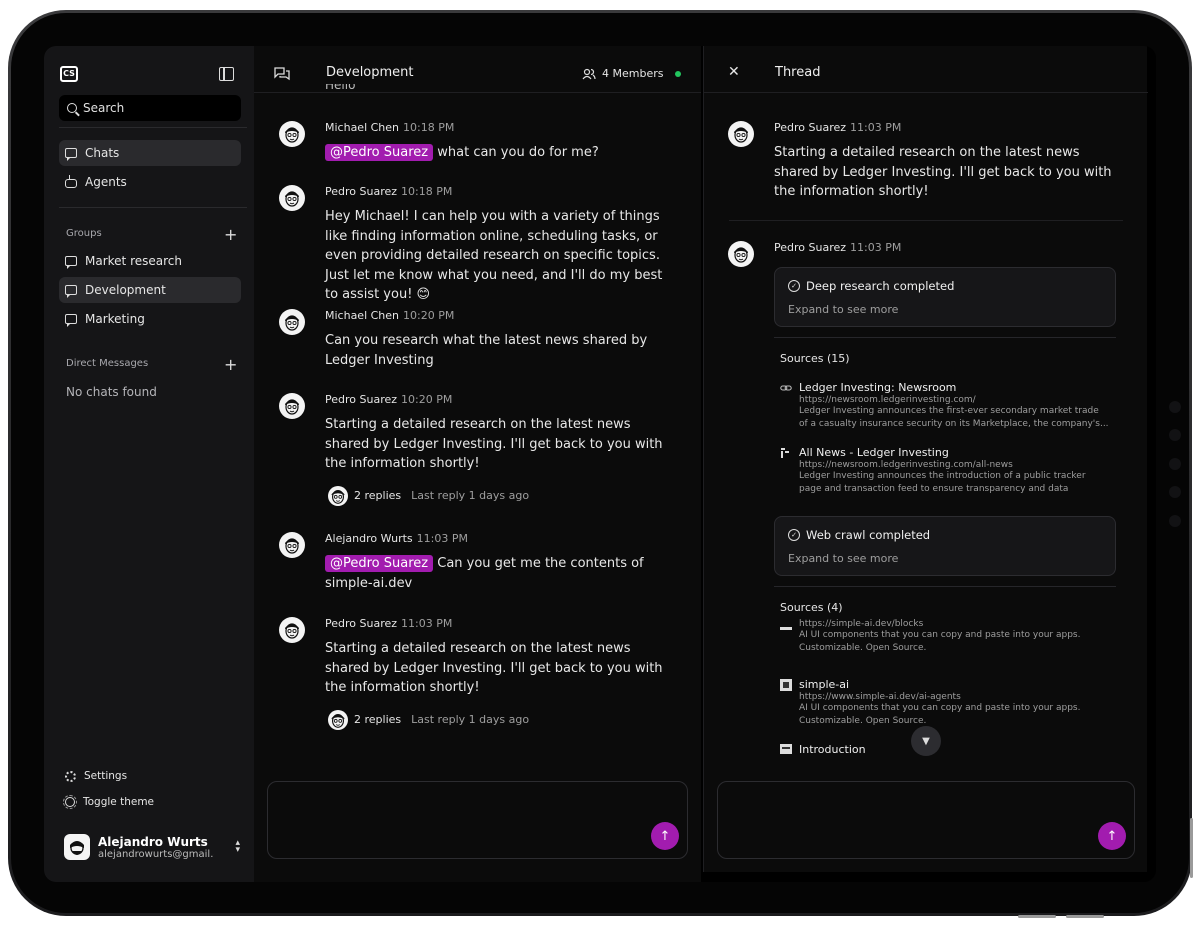 The height and width of the screenshot is (928, 1200). I want to click on close-icon: ✕, so click(734, 72).